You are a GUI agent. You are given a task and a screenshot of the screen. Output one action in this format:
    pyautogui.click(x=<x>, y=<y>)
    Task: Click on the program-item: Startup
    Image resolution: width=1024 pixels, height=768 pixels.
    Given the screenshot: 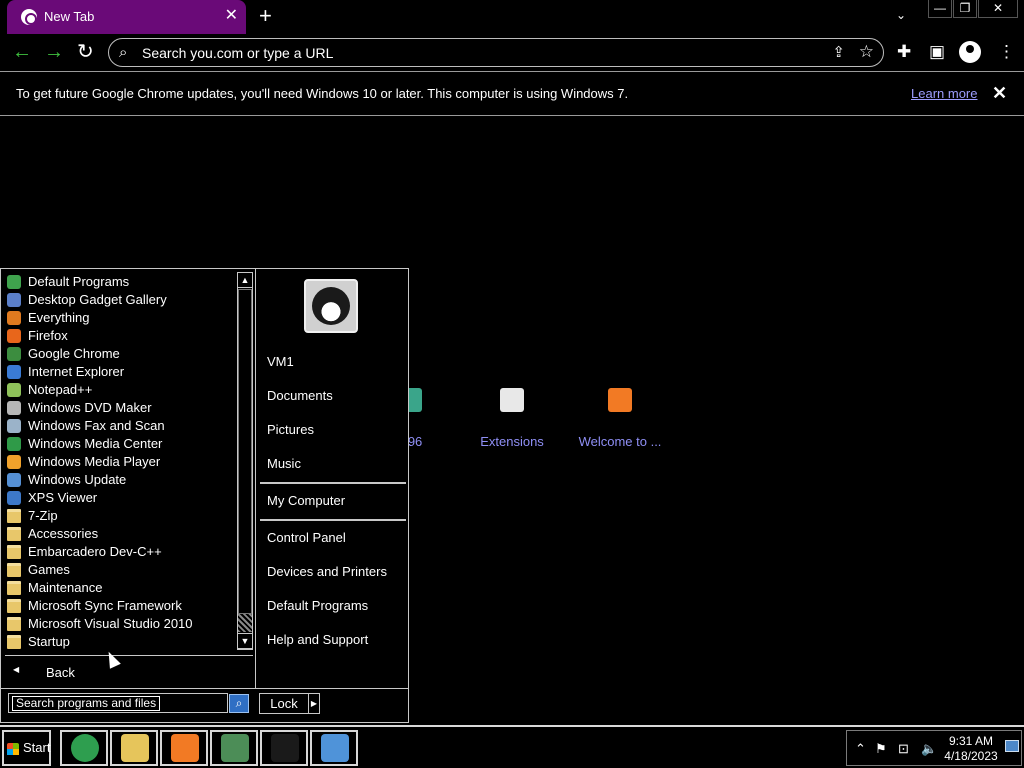 What is the action you would take?
    pyautogui.click(x=119, y=642)
    